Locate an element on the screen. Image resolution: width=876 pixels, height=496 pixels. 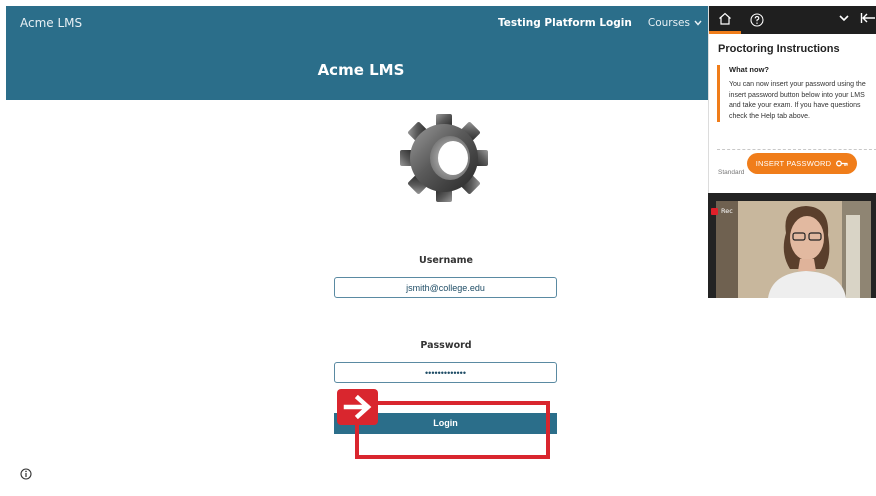
login-highlight-box is located at coordinates (452, 430).